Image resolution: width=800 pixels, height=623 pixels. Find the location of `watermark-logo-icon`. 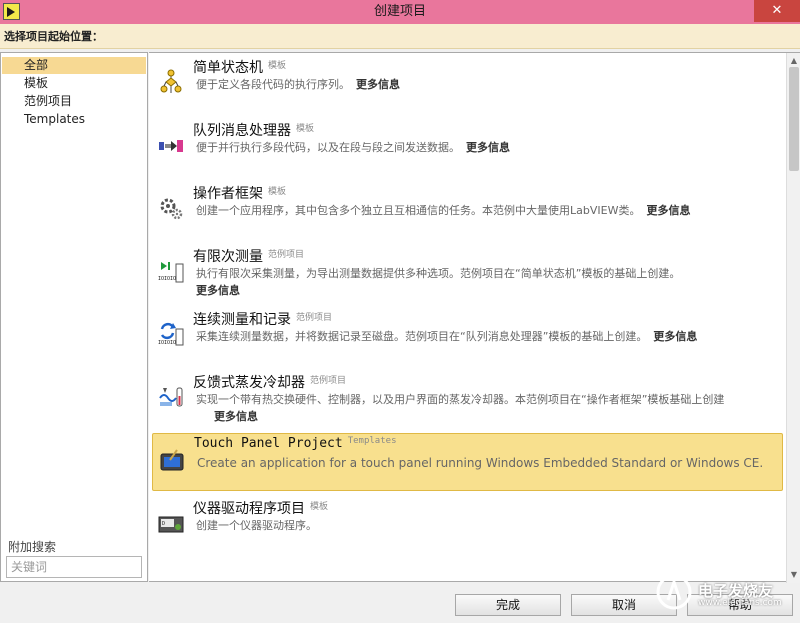

watermark-logo-icon is located at coordinates (674, 592).